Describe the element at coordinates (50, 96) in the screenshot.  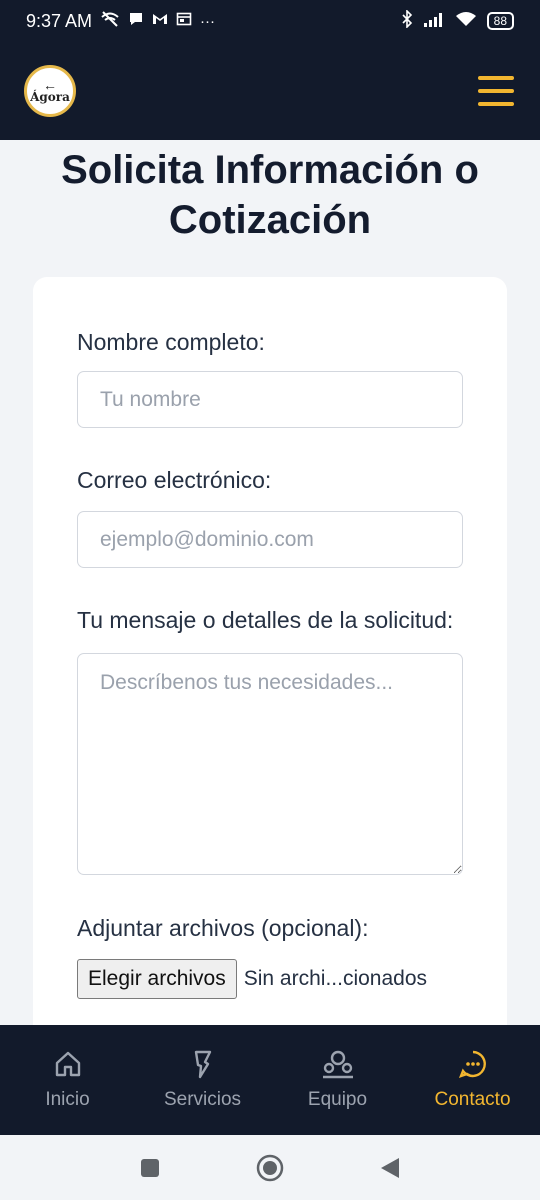
I see `logo-text: Ágora` at that location.